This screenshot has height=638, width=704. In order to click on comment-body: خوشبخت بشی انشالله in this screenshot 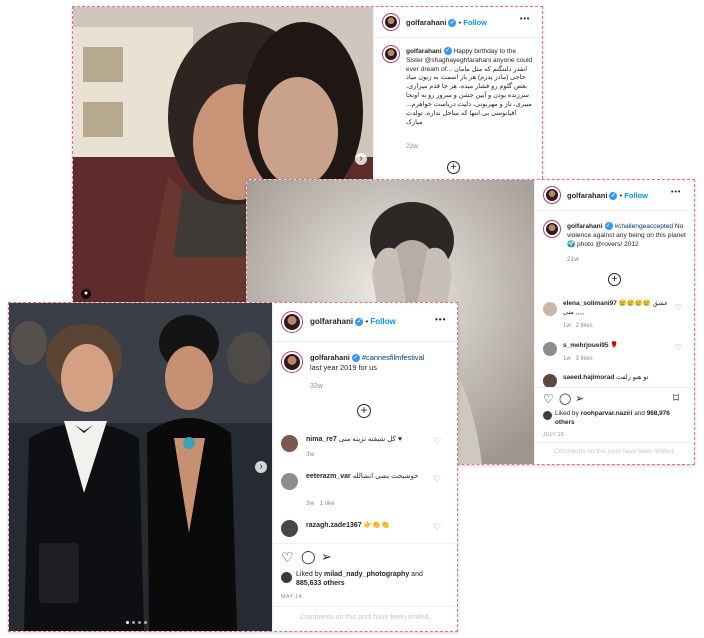, I will do `click(385, 476)`.